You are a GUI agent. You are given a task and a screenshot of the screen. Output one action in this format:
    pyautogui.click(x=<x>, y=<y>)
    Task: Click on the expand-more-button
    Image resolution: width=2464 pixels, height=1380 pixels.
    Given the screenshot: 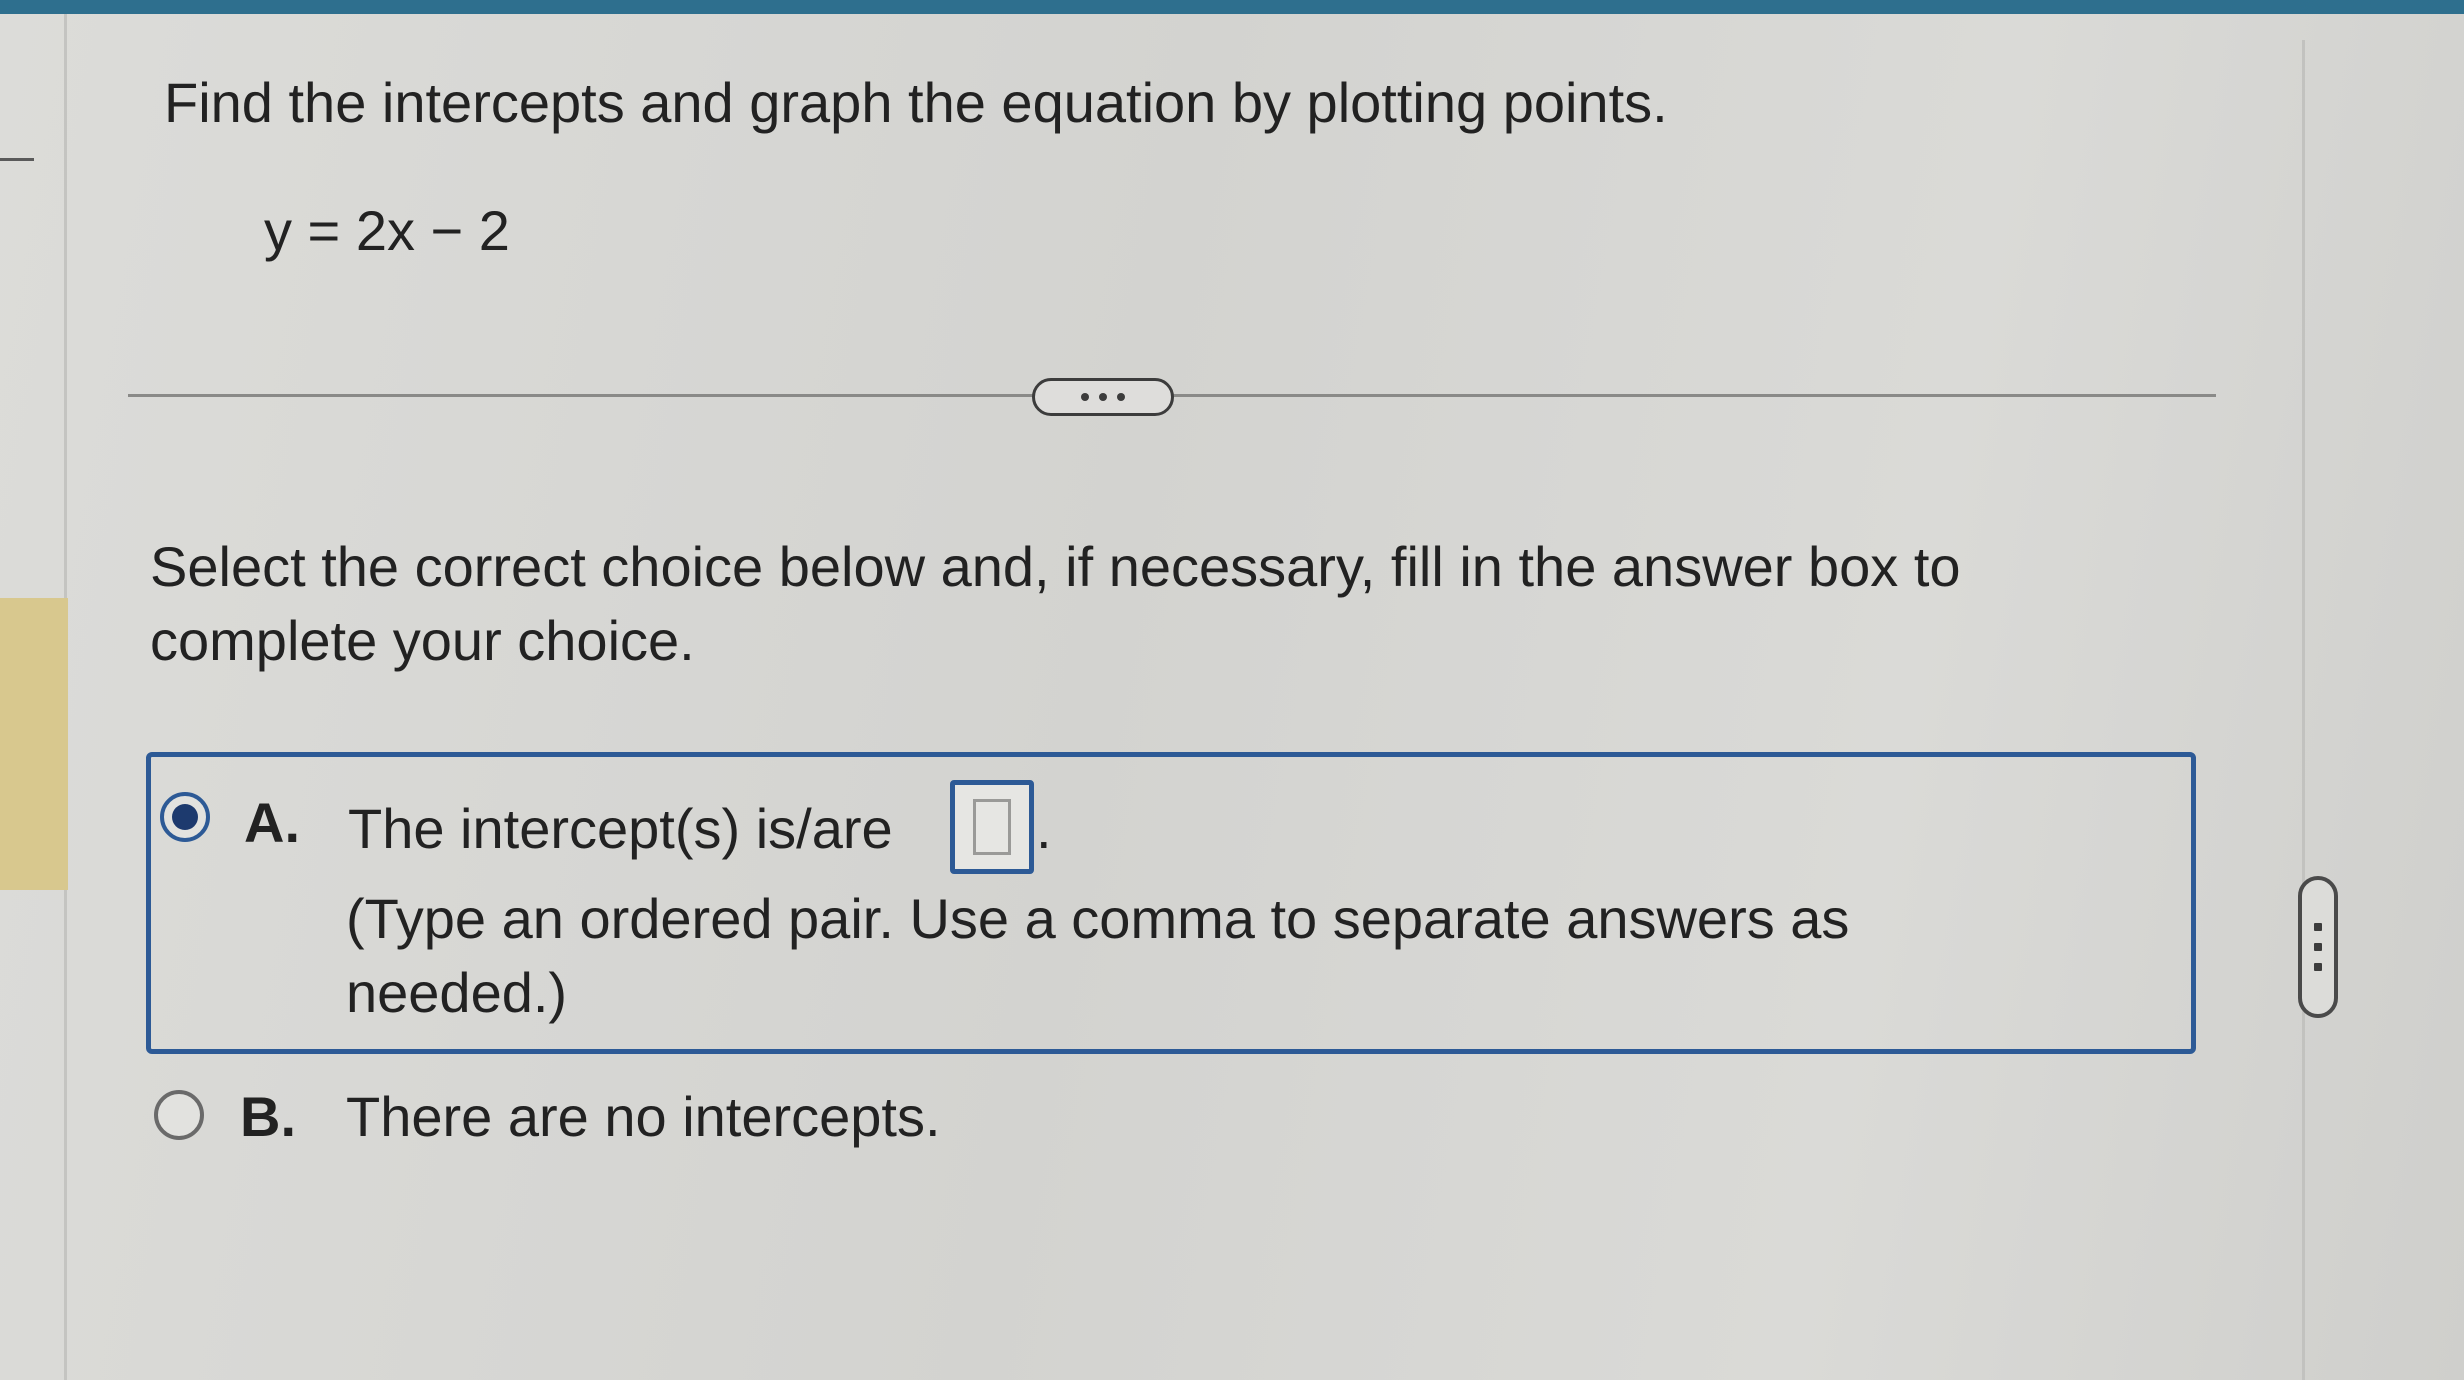 What is the action you would take?
    pyautogui.click(x=1103, y=397)
    